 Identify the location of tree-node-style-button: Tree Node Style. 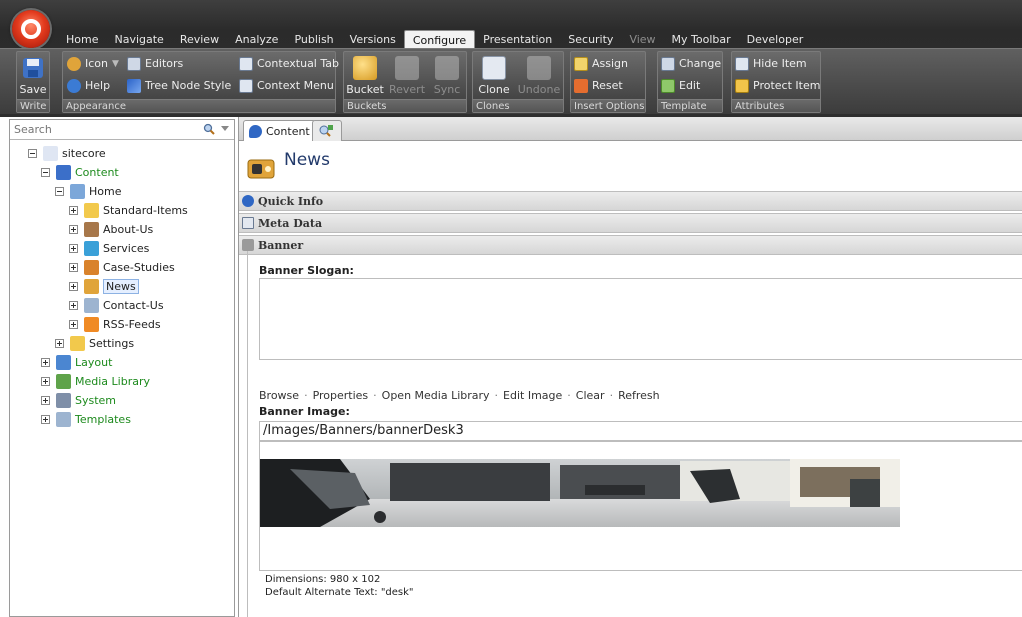
(179, 86).